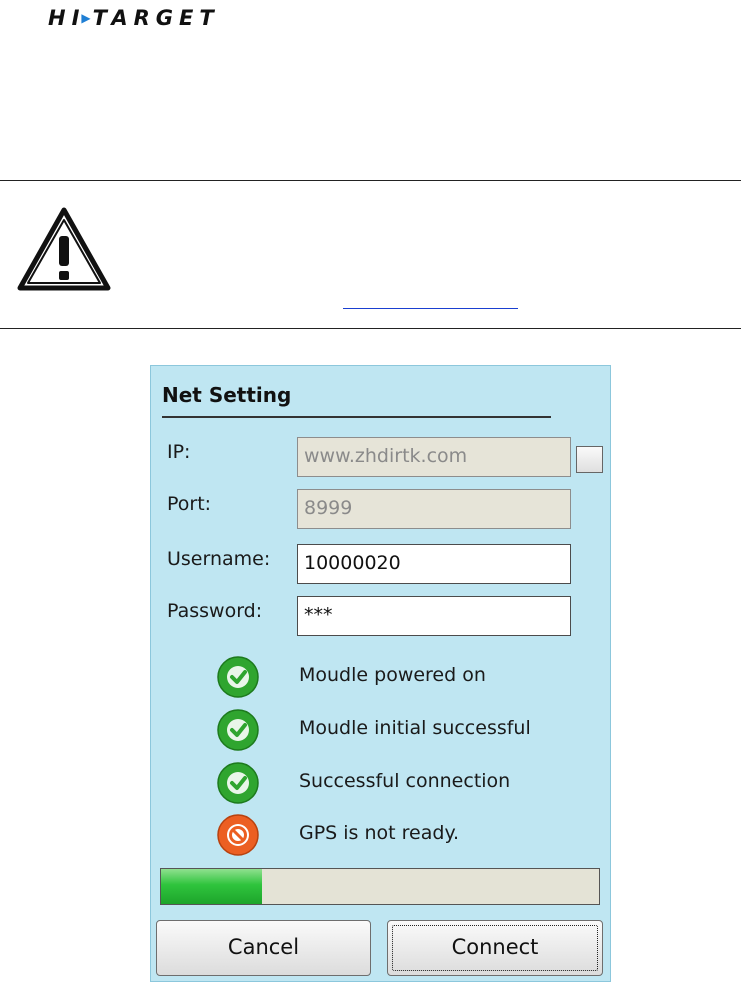 The image size is (741, 982). What do you see at coordinates (263, 948) in the screenshot?
I see `cancel-button: Cancel` at bounding box center [263, 948].